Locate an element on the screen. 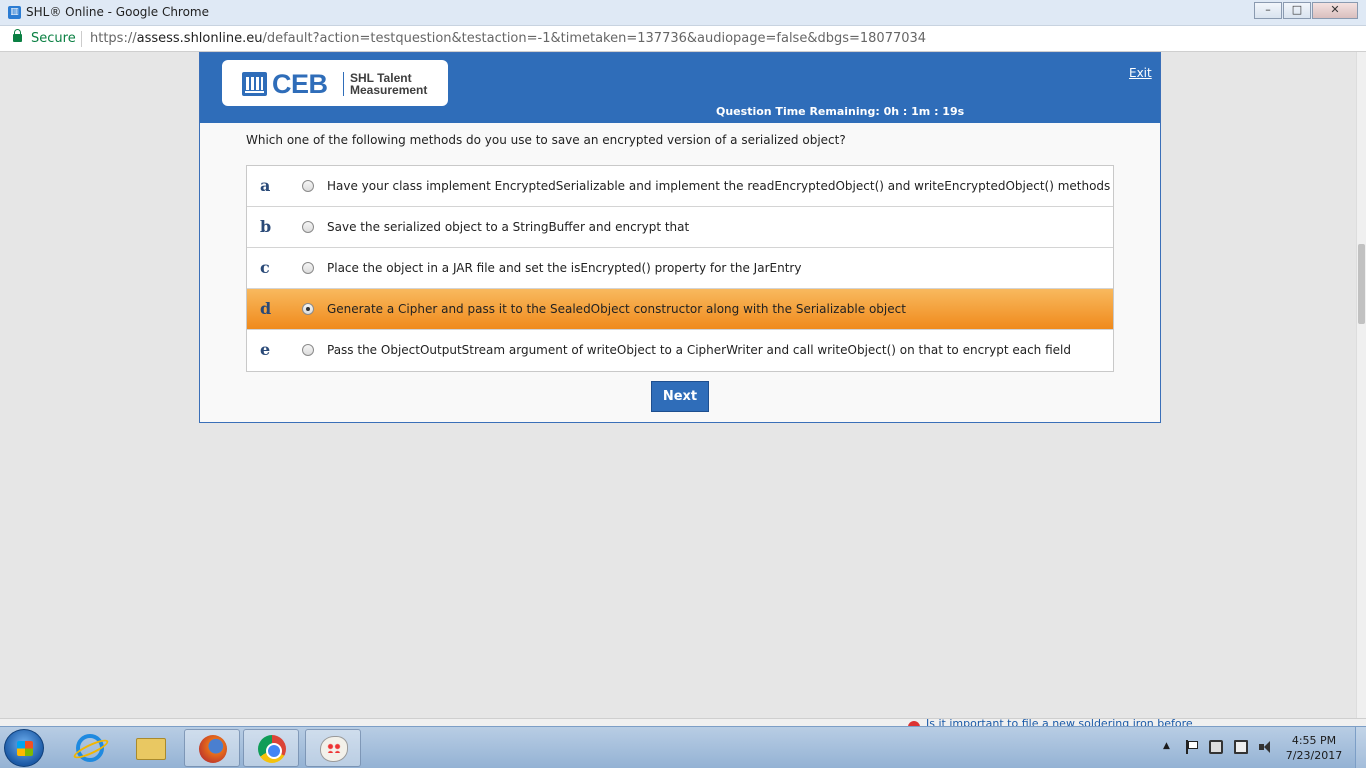  option-letter: d is located at coordinates (266, 308).